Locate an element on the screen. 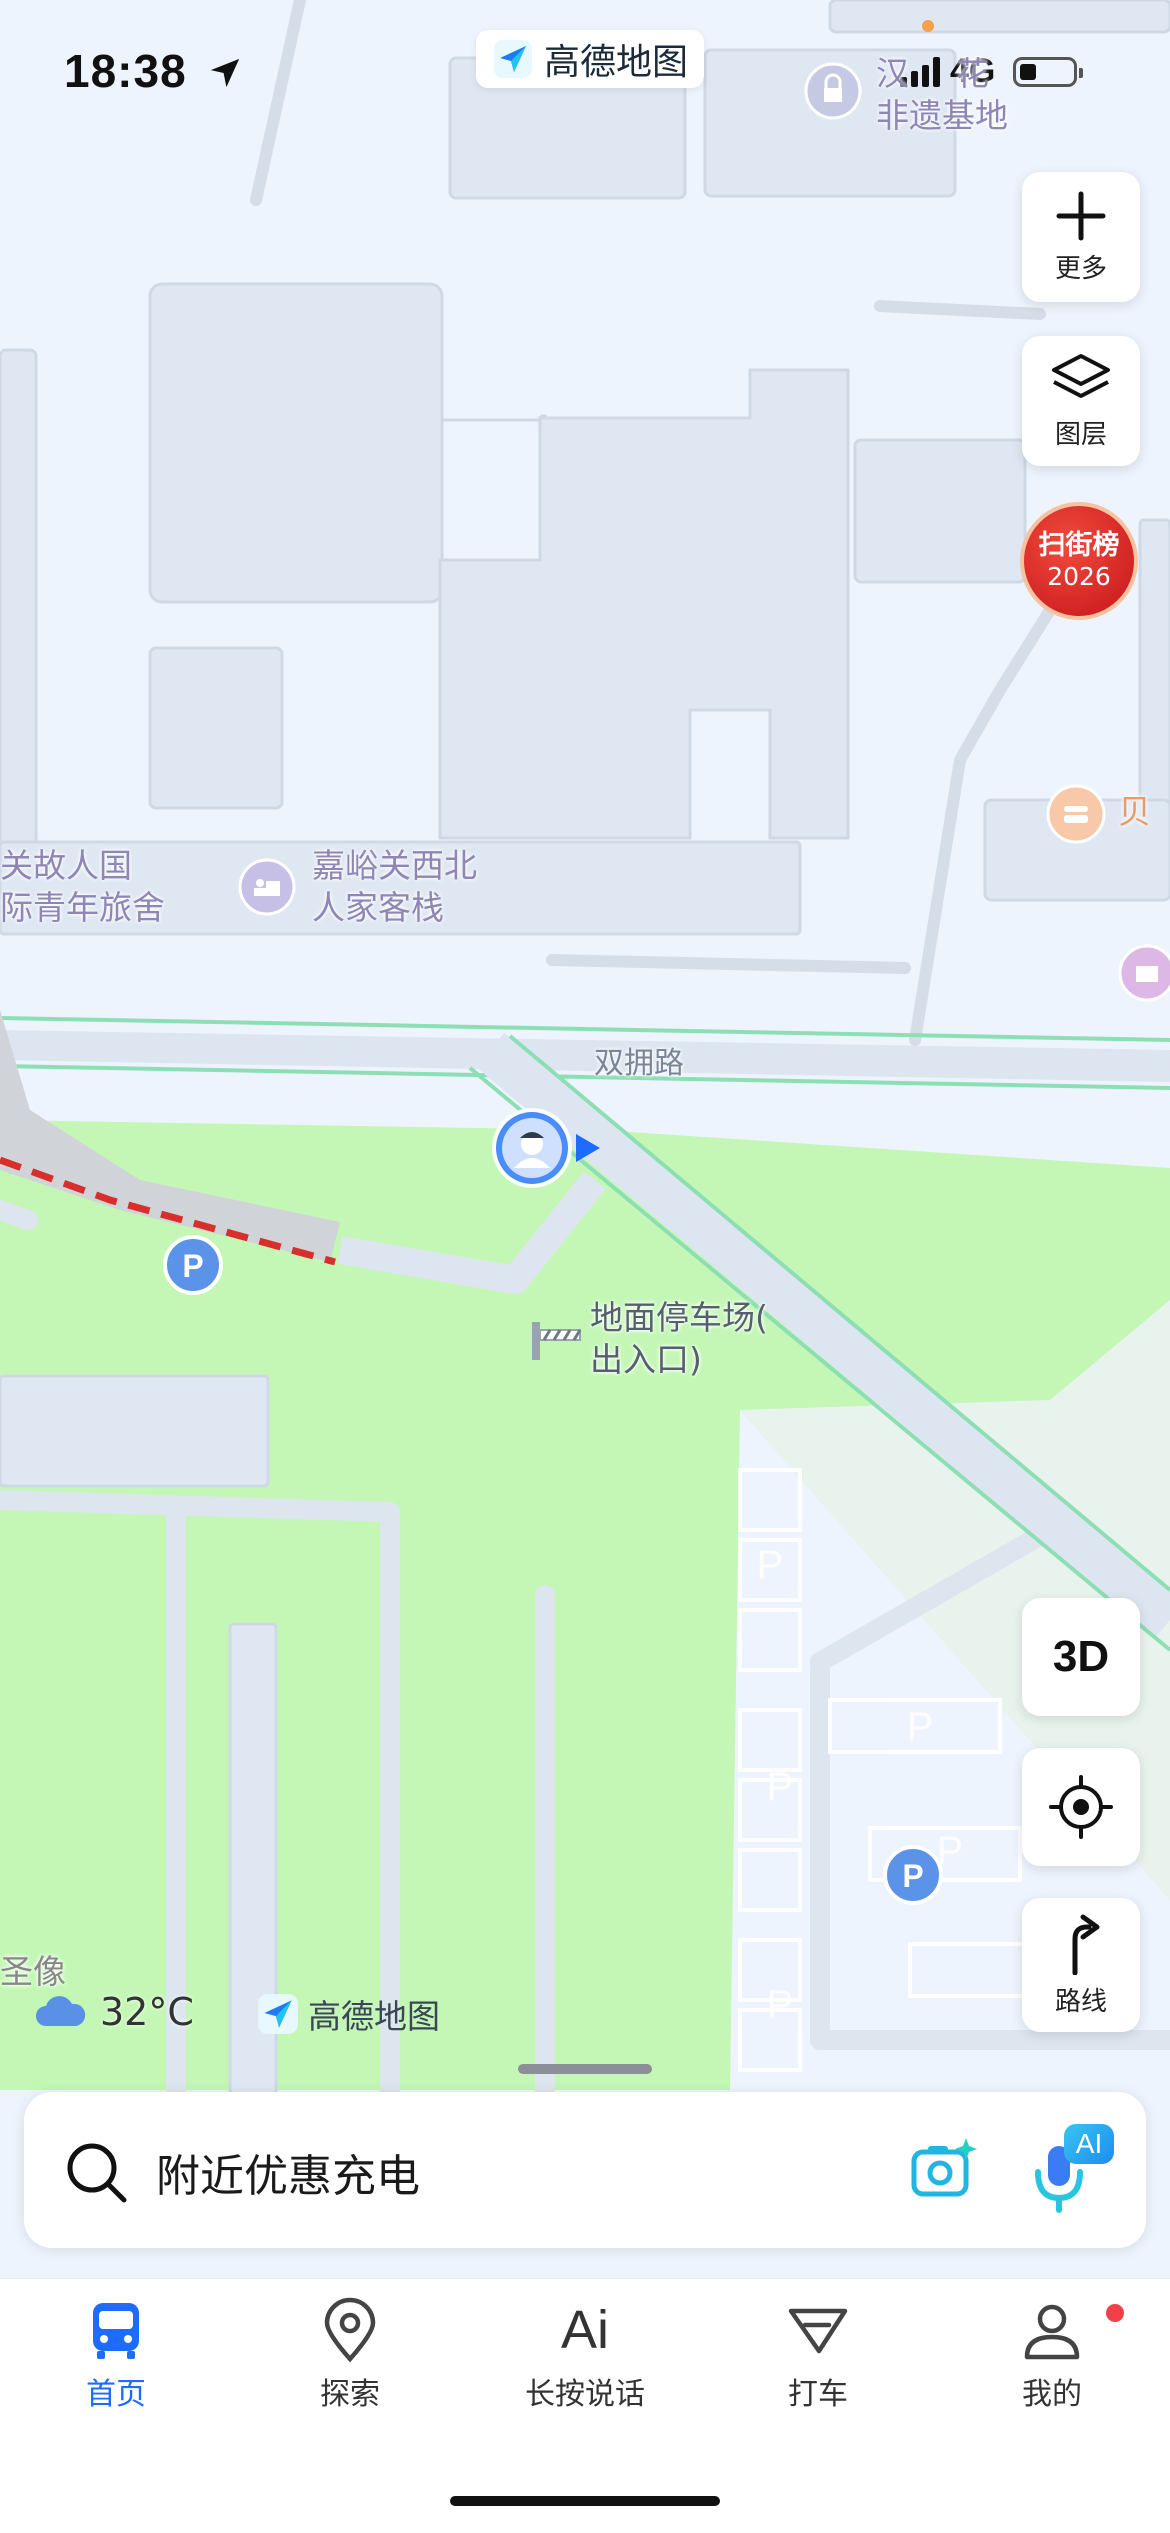 The width and height of the screenshot is (1170, 2533). brand-badge: 高德地图 is located at coordinates (590, 59).